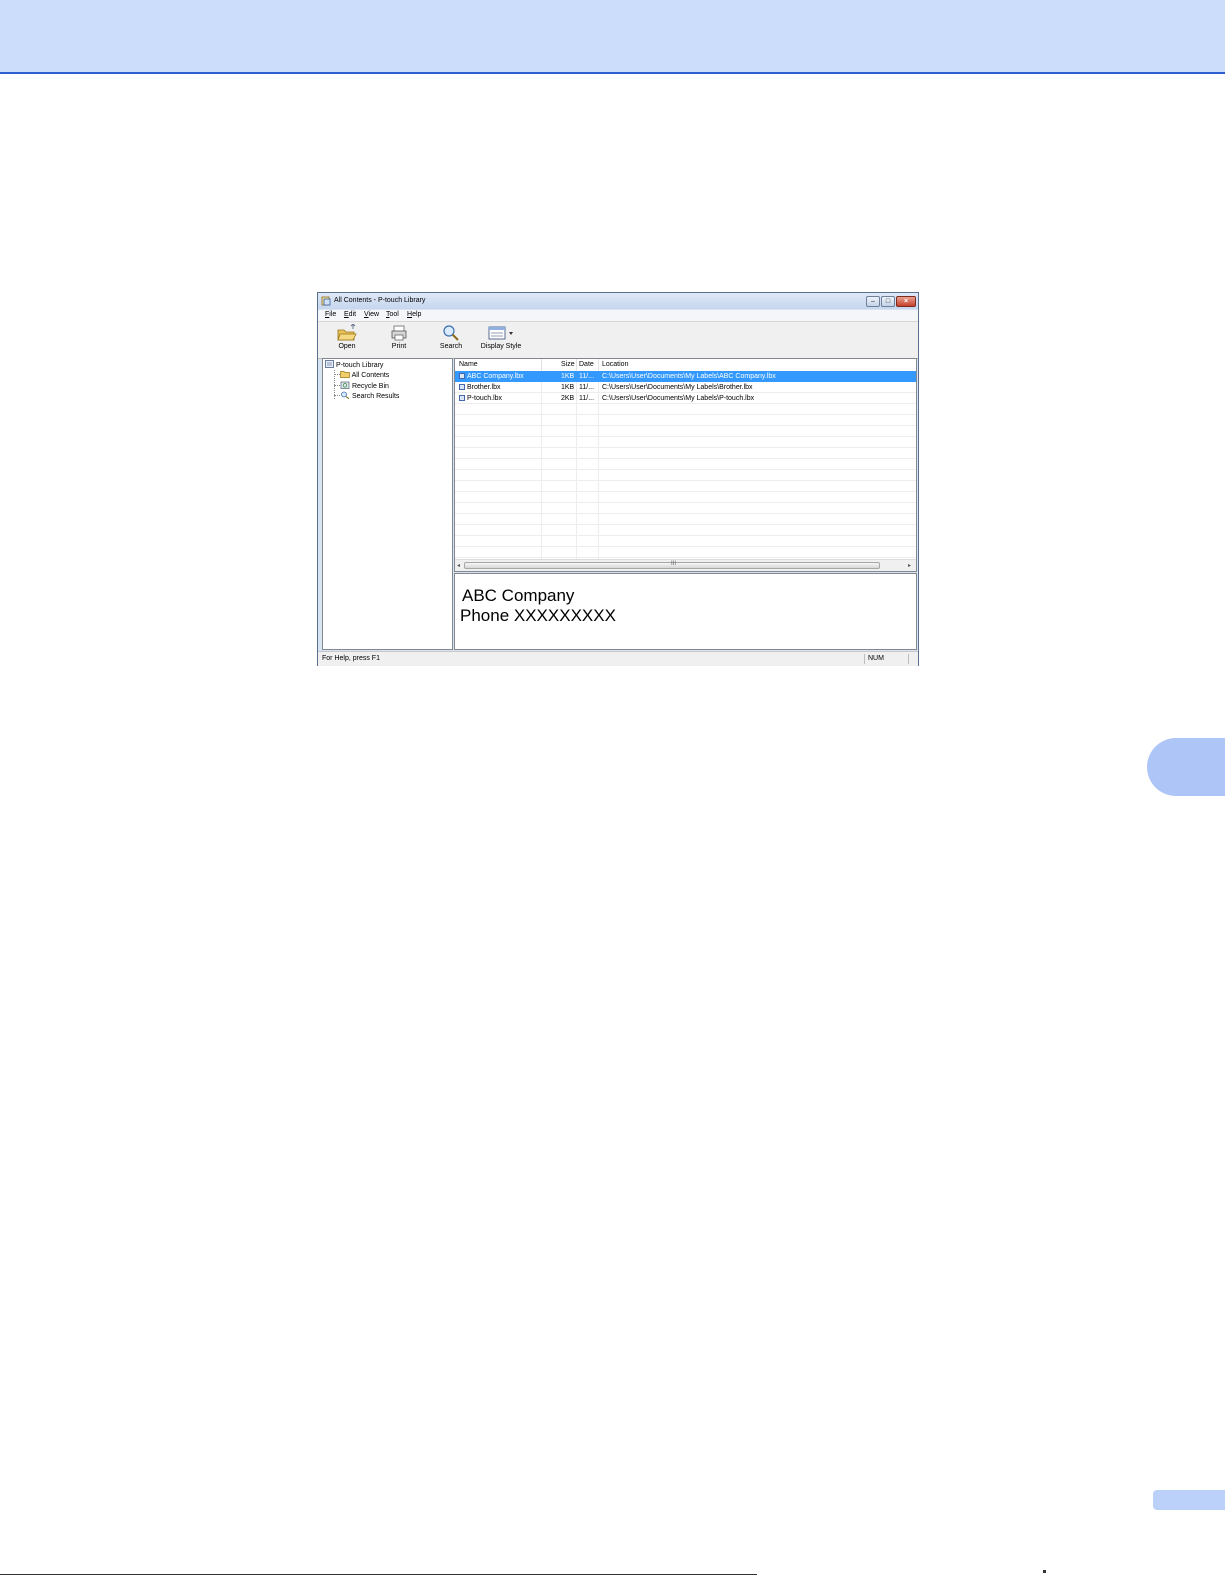 This screenshot has width=1225, height=1581. What do you see at coordinates (371, 314) in the screenshot?
I see `menu-view: View` at bounding box center [371, 314].